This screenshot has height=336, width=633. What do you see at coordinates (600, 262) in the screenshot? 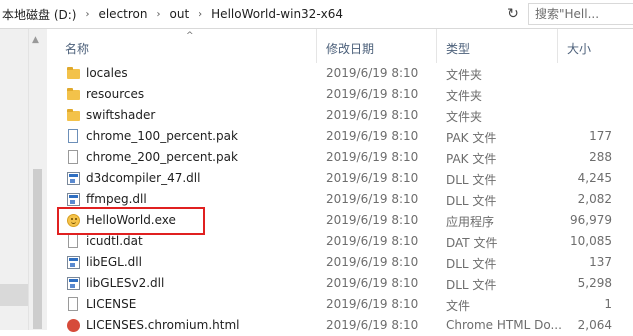
I see `file-size: 137` at bounding box center [600, 262].